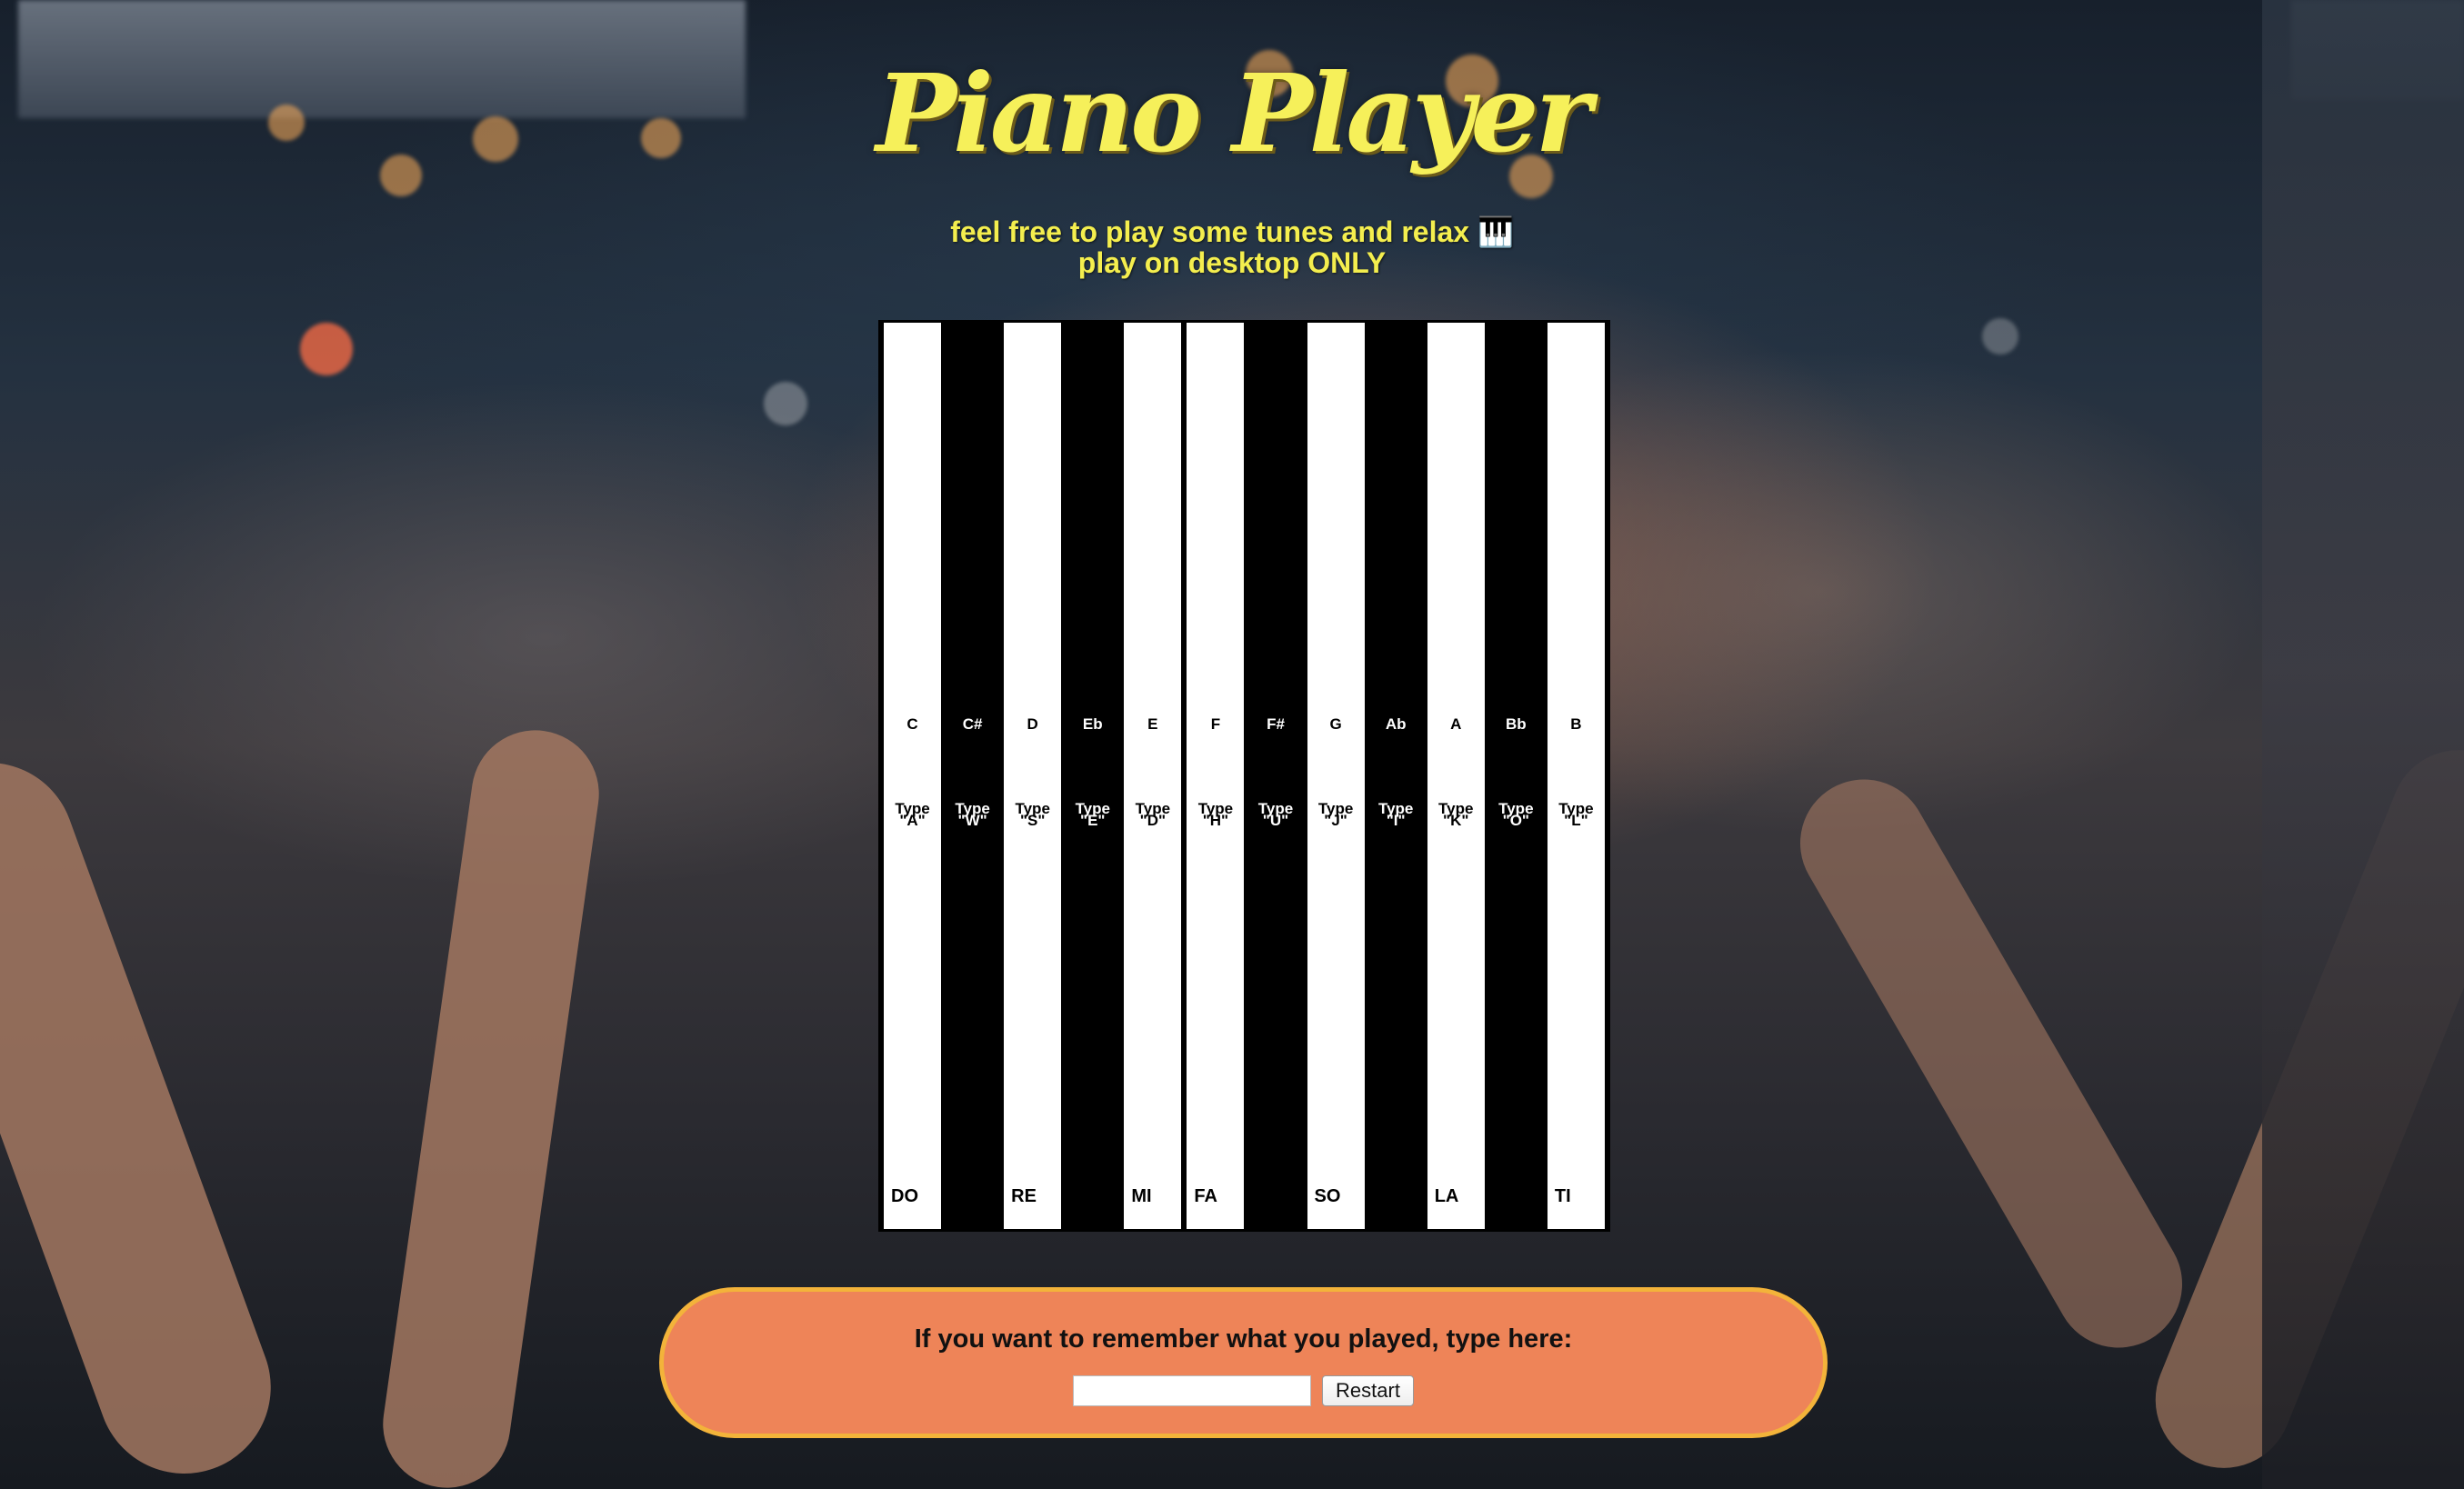  What do you see at coordinates (1033, 776) in the screenshot?
I see `piano-key-d: D Type "S" RE` at bounding box center [1033, 776].